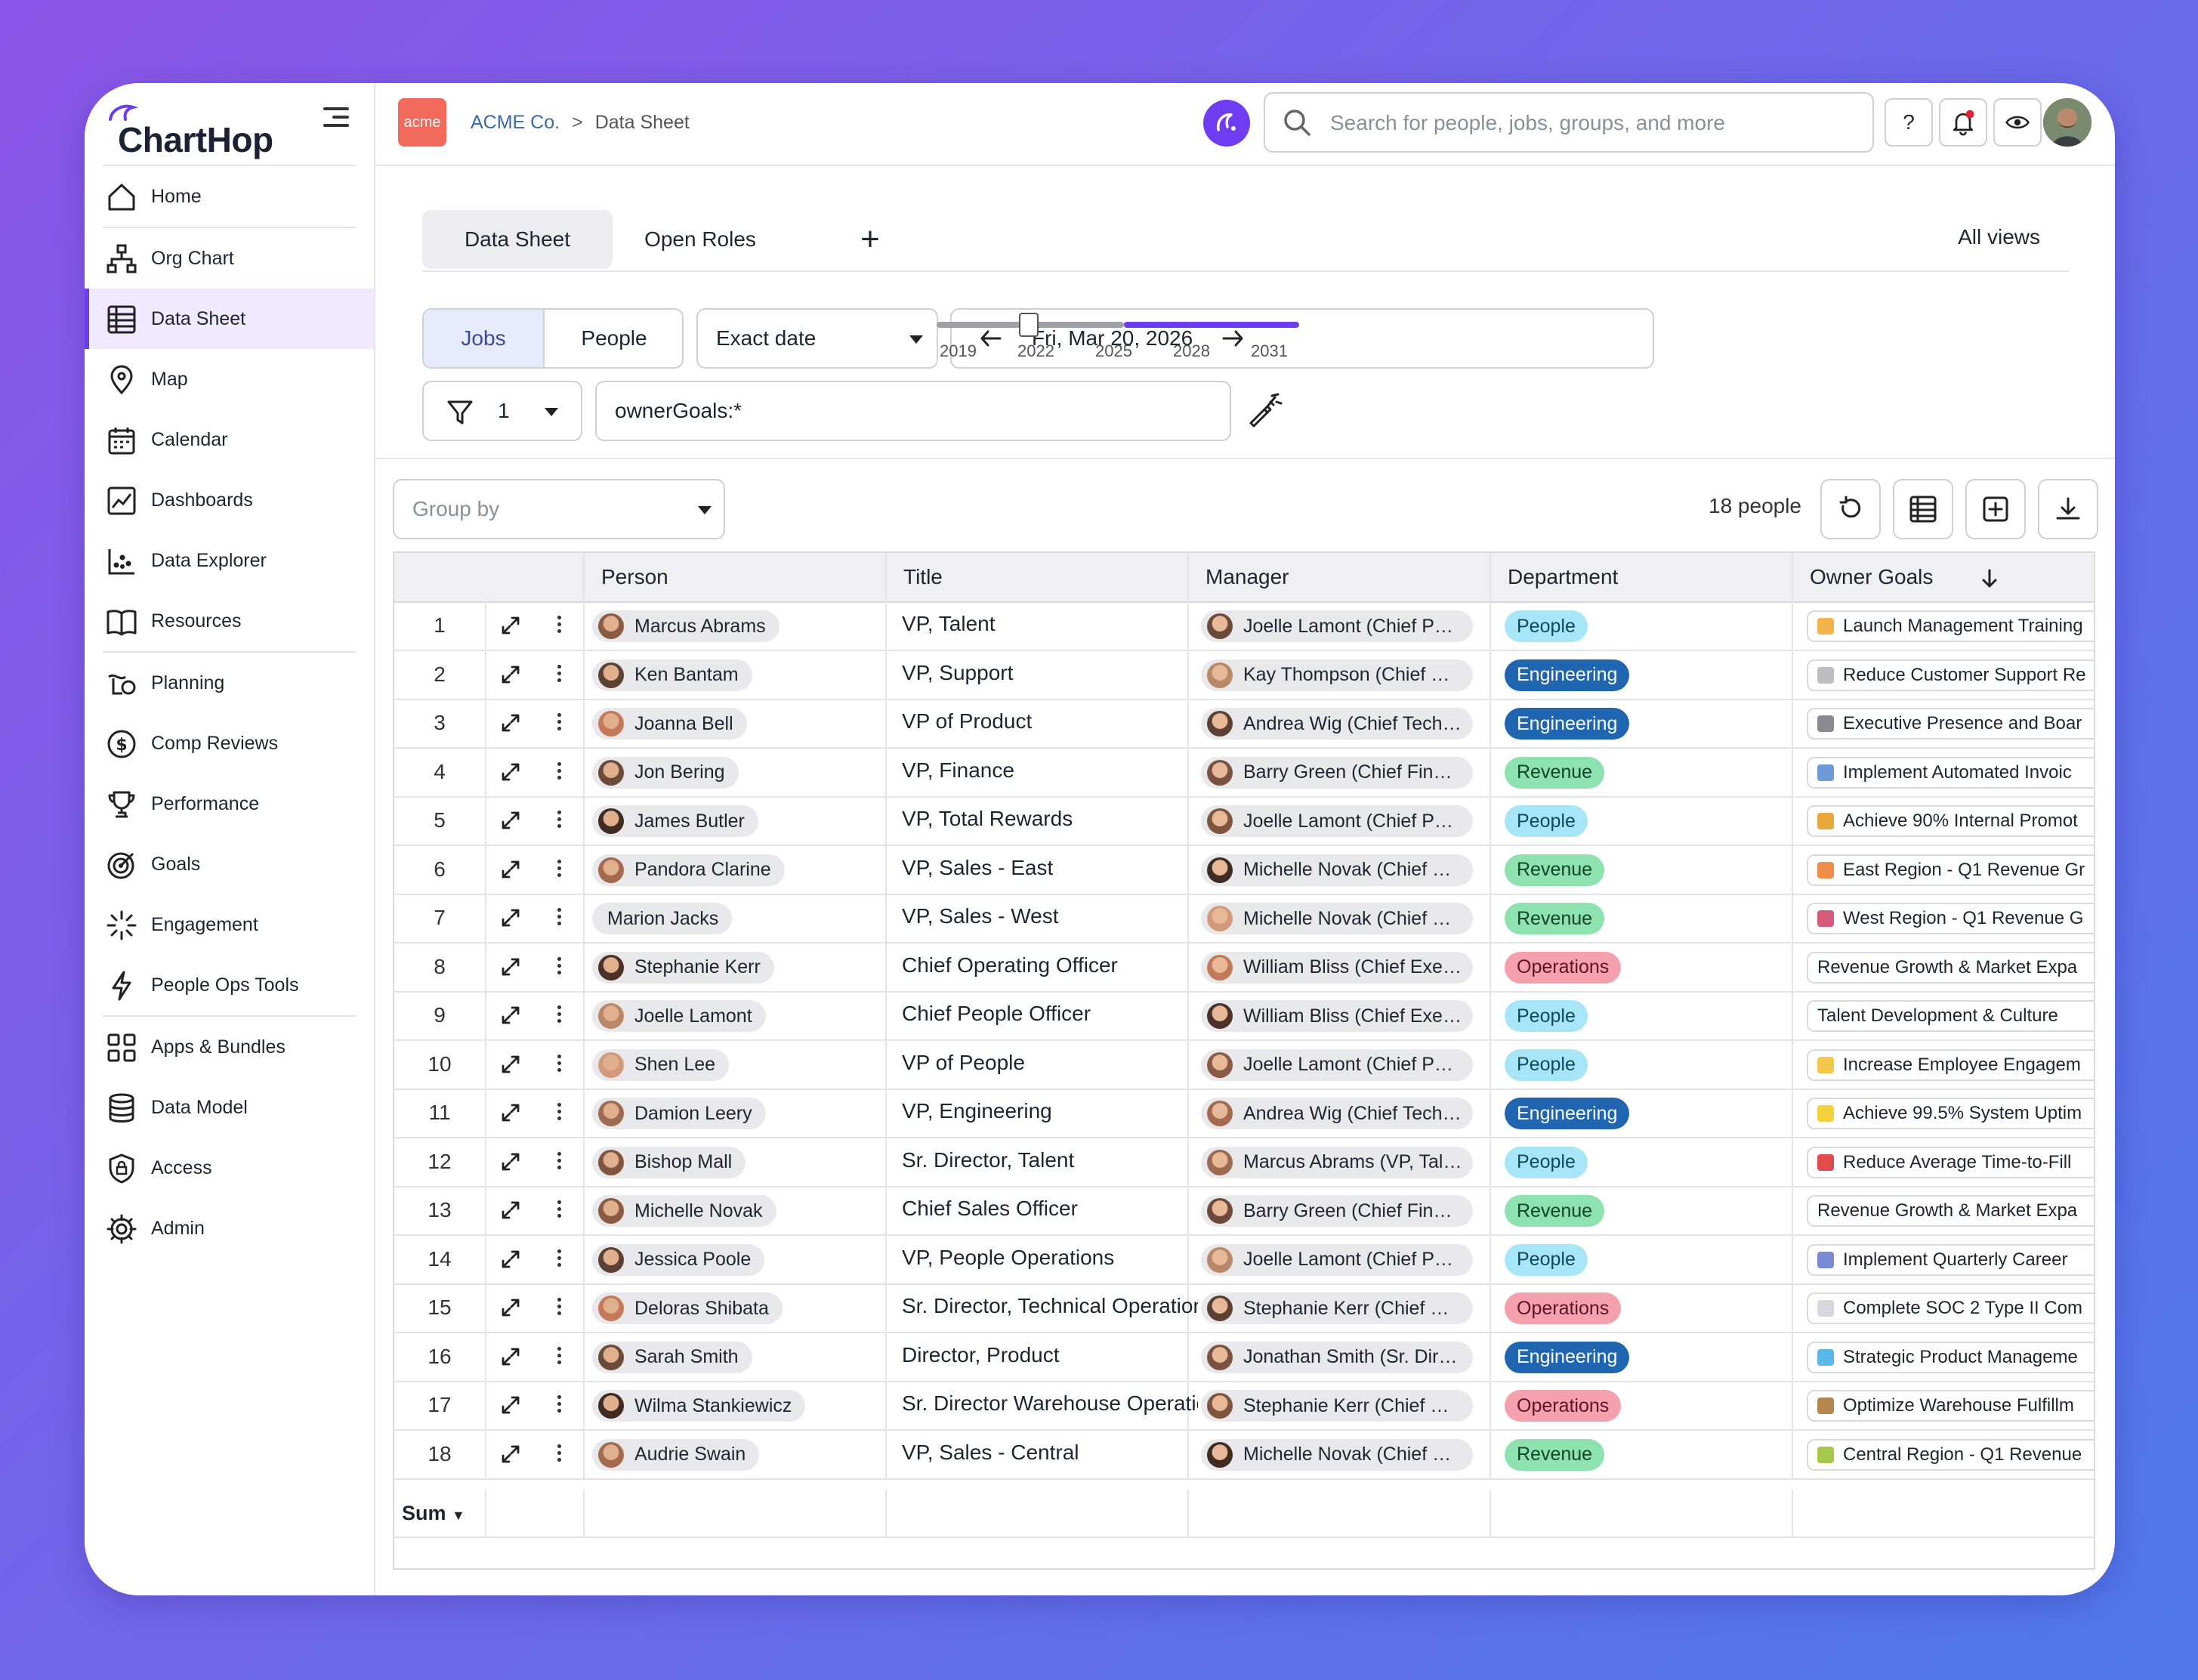  Describe the element at coordinates (685, 626) in the screenshot. I see `person-chip: Marcus Abrams` at that location.